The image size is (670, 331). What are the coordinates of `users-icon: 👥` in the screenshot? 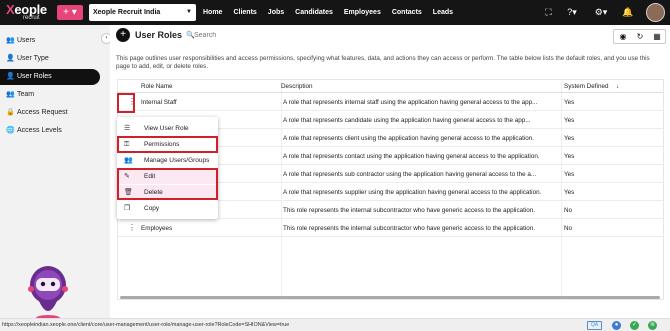 It's located at (10, 40).